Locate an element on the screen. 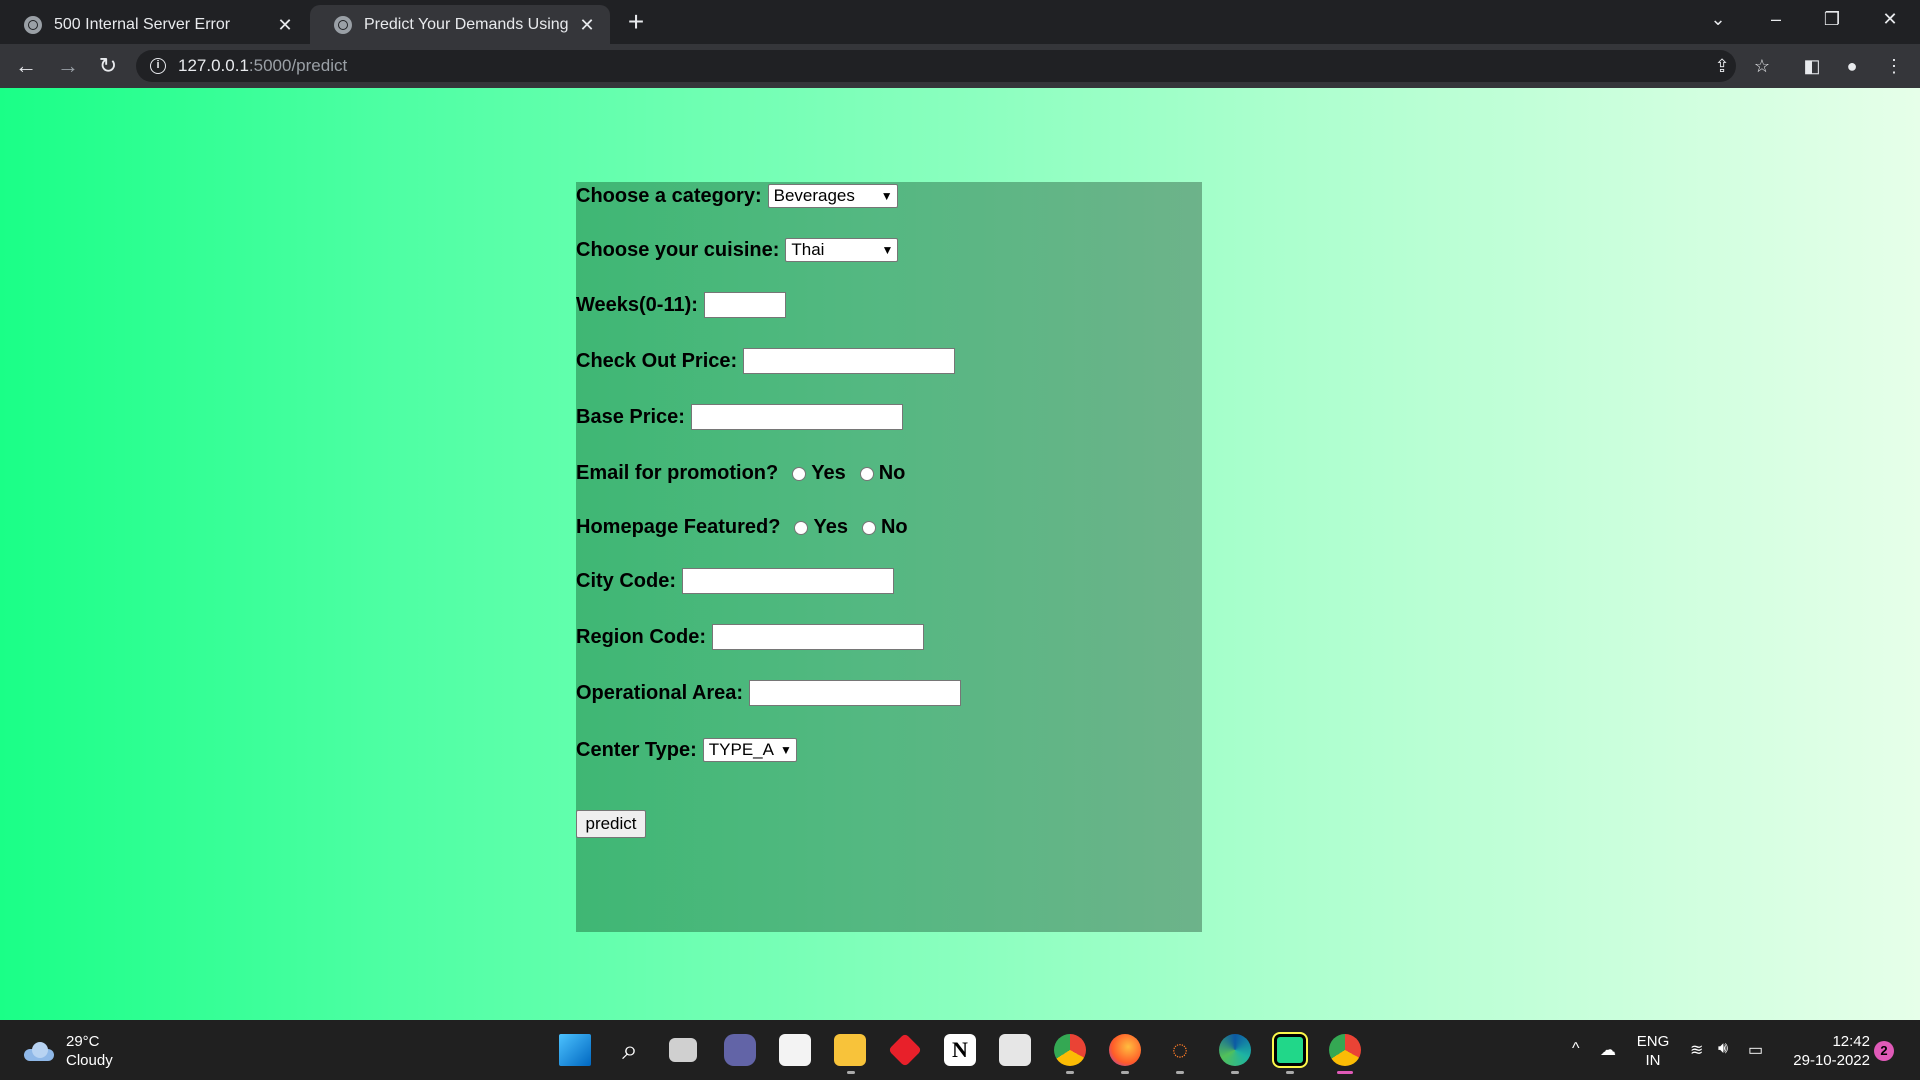 The height and width of the screenshot is (1080, 1920). cuisine-row: Choose your cuisine: Thai ▼ is located at coordinates (737, 250).